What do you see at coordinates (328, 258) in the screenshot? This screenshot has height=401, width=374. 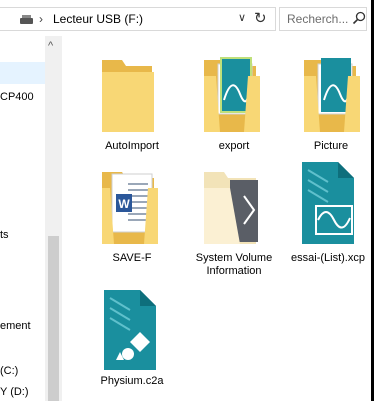 I see `file-name: essai-(List).xcp` at bounding box center [328, 258].